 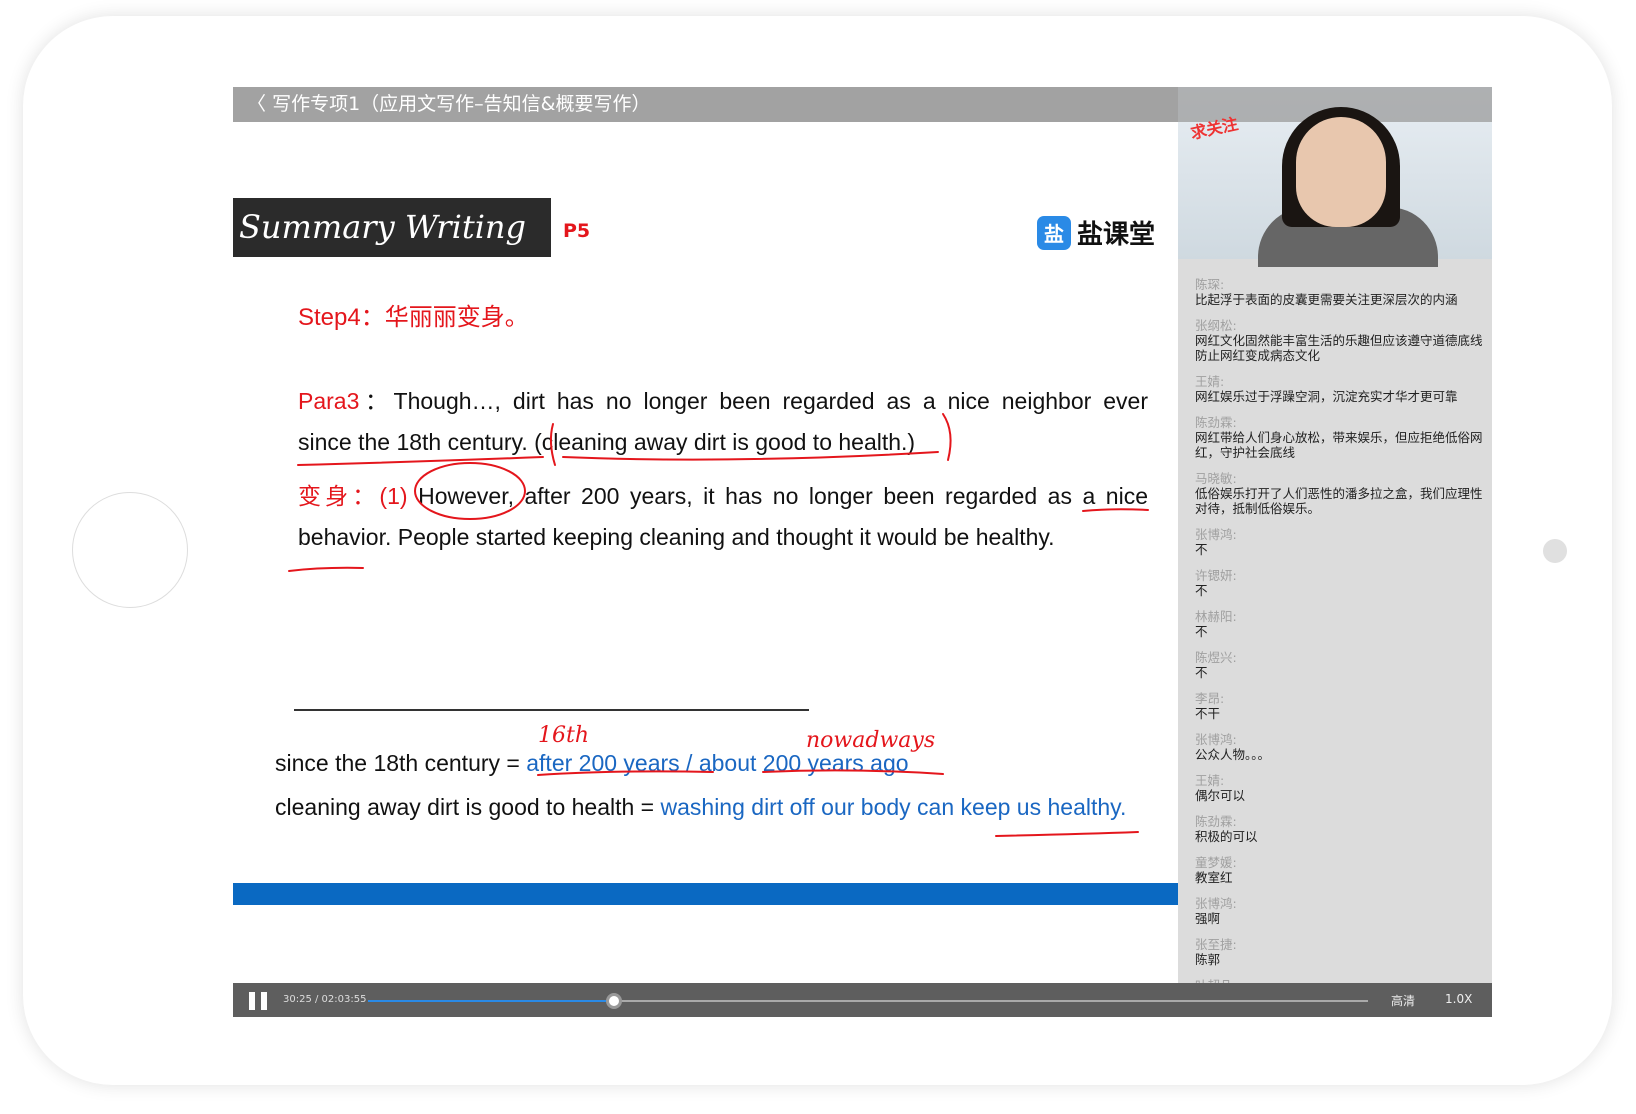 What do you see at coordinates (1340, 788) in the screenshot?
I see `chat-message: 王婧: 偶尔可以` at bounding box center [1340, 788].